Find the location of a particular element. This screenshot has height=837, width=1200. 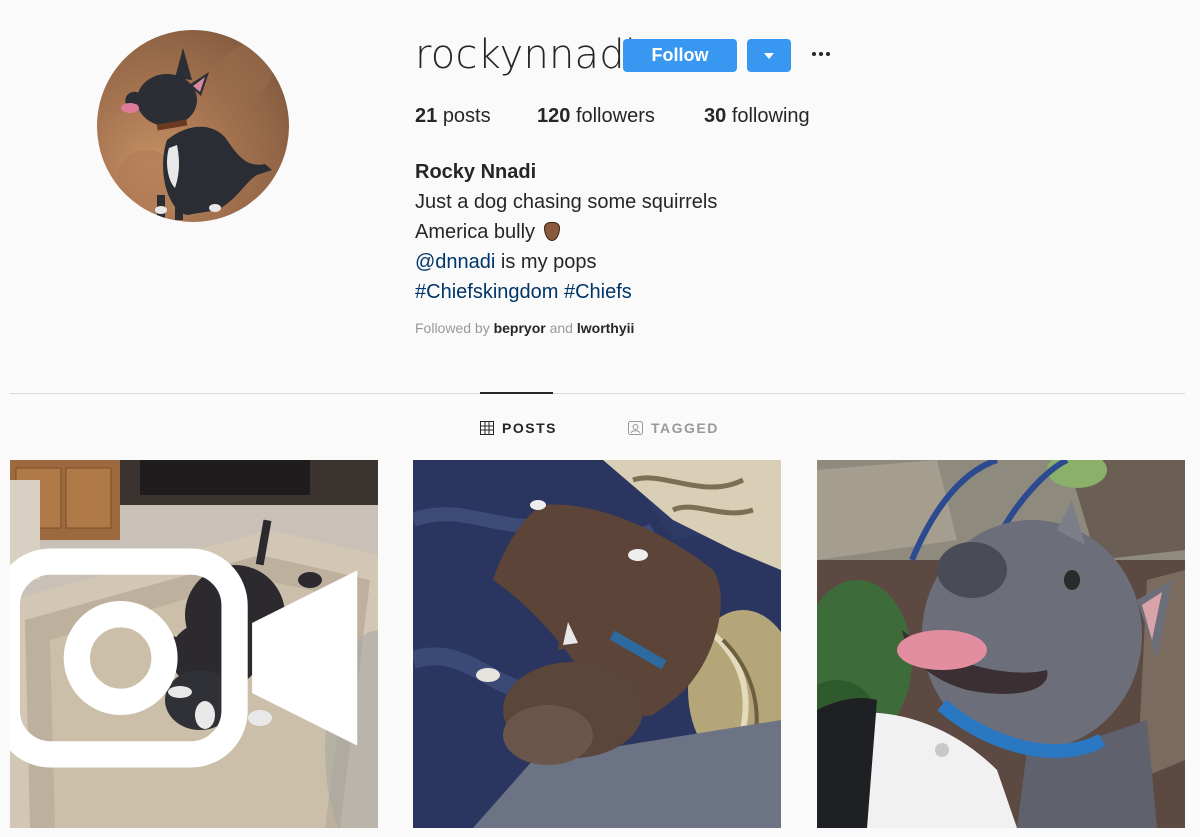

following-label: following is located at coordinates (770, 116).